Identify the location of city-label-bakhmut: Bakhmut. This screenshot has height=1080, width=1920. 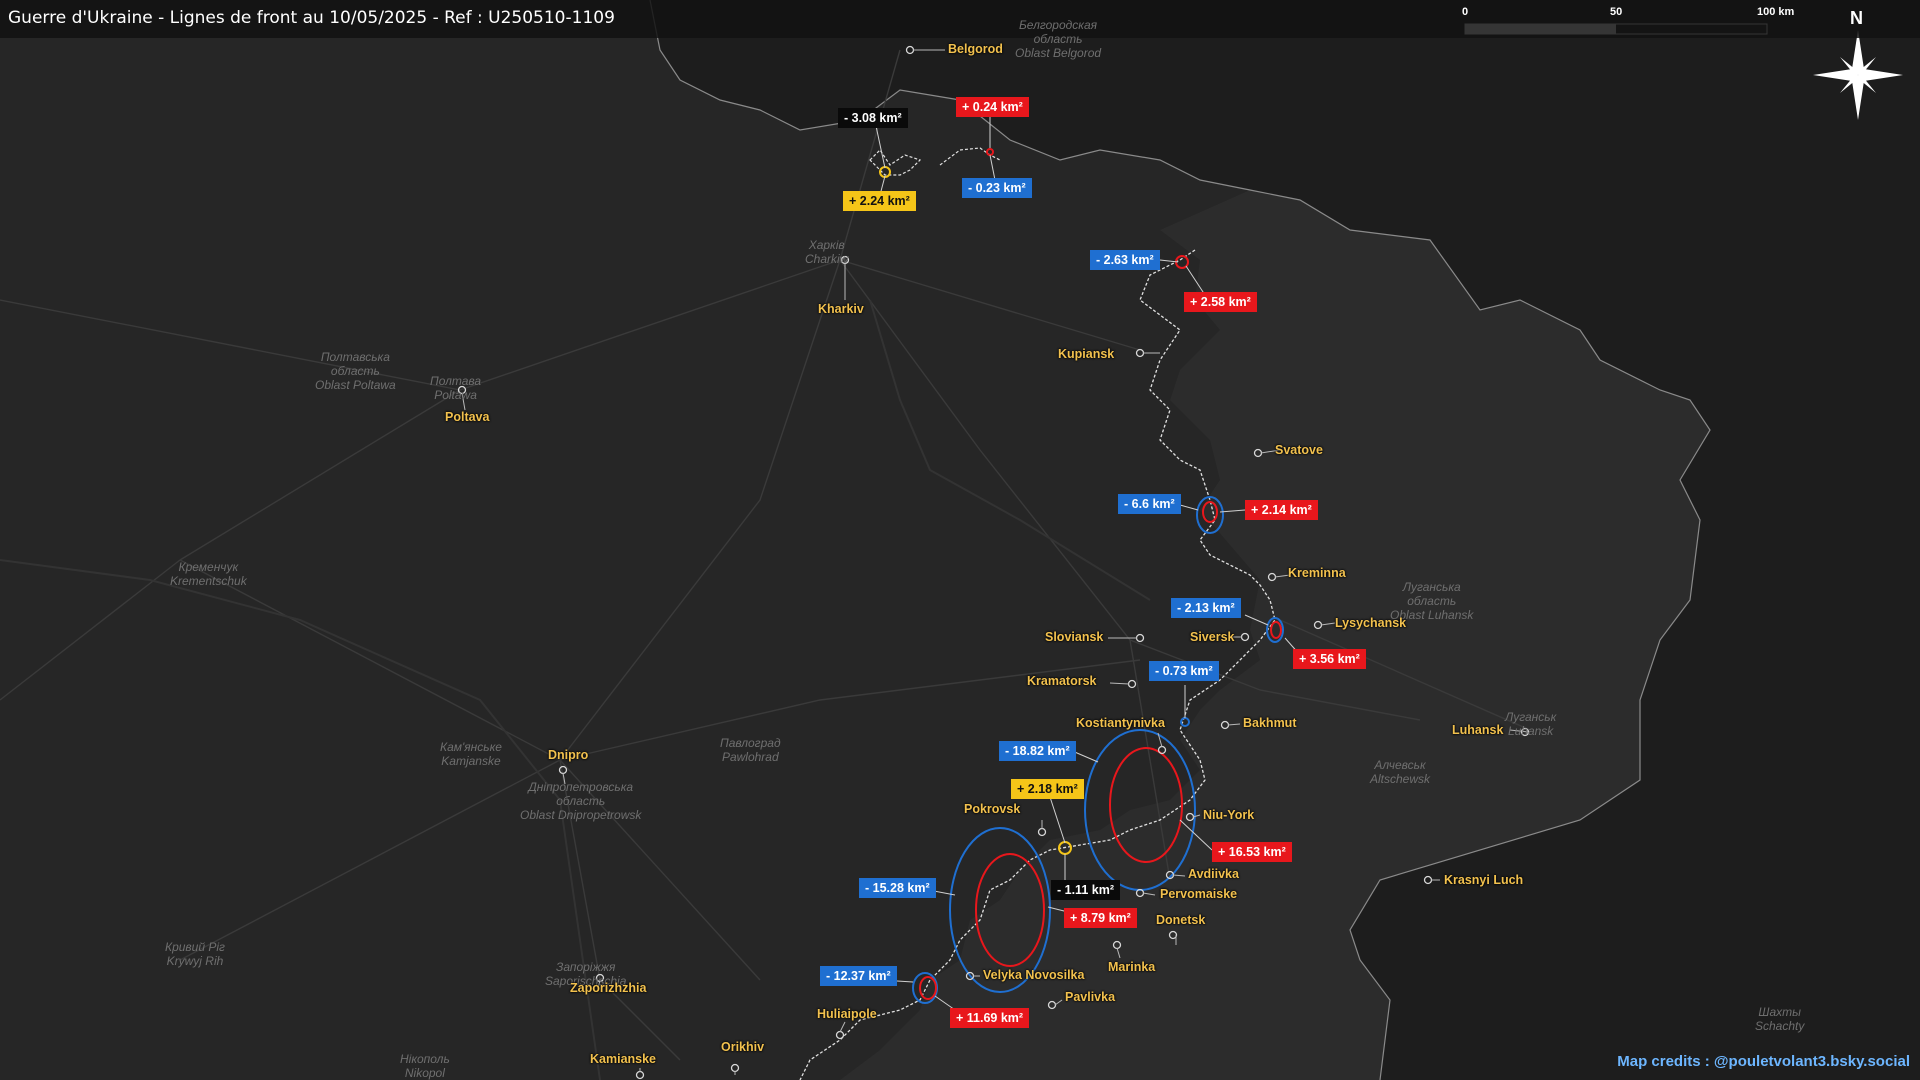
(1270, 723).